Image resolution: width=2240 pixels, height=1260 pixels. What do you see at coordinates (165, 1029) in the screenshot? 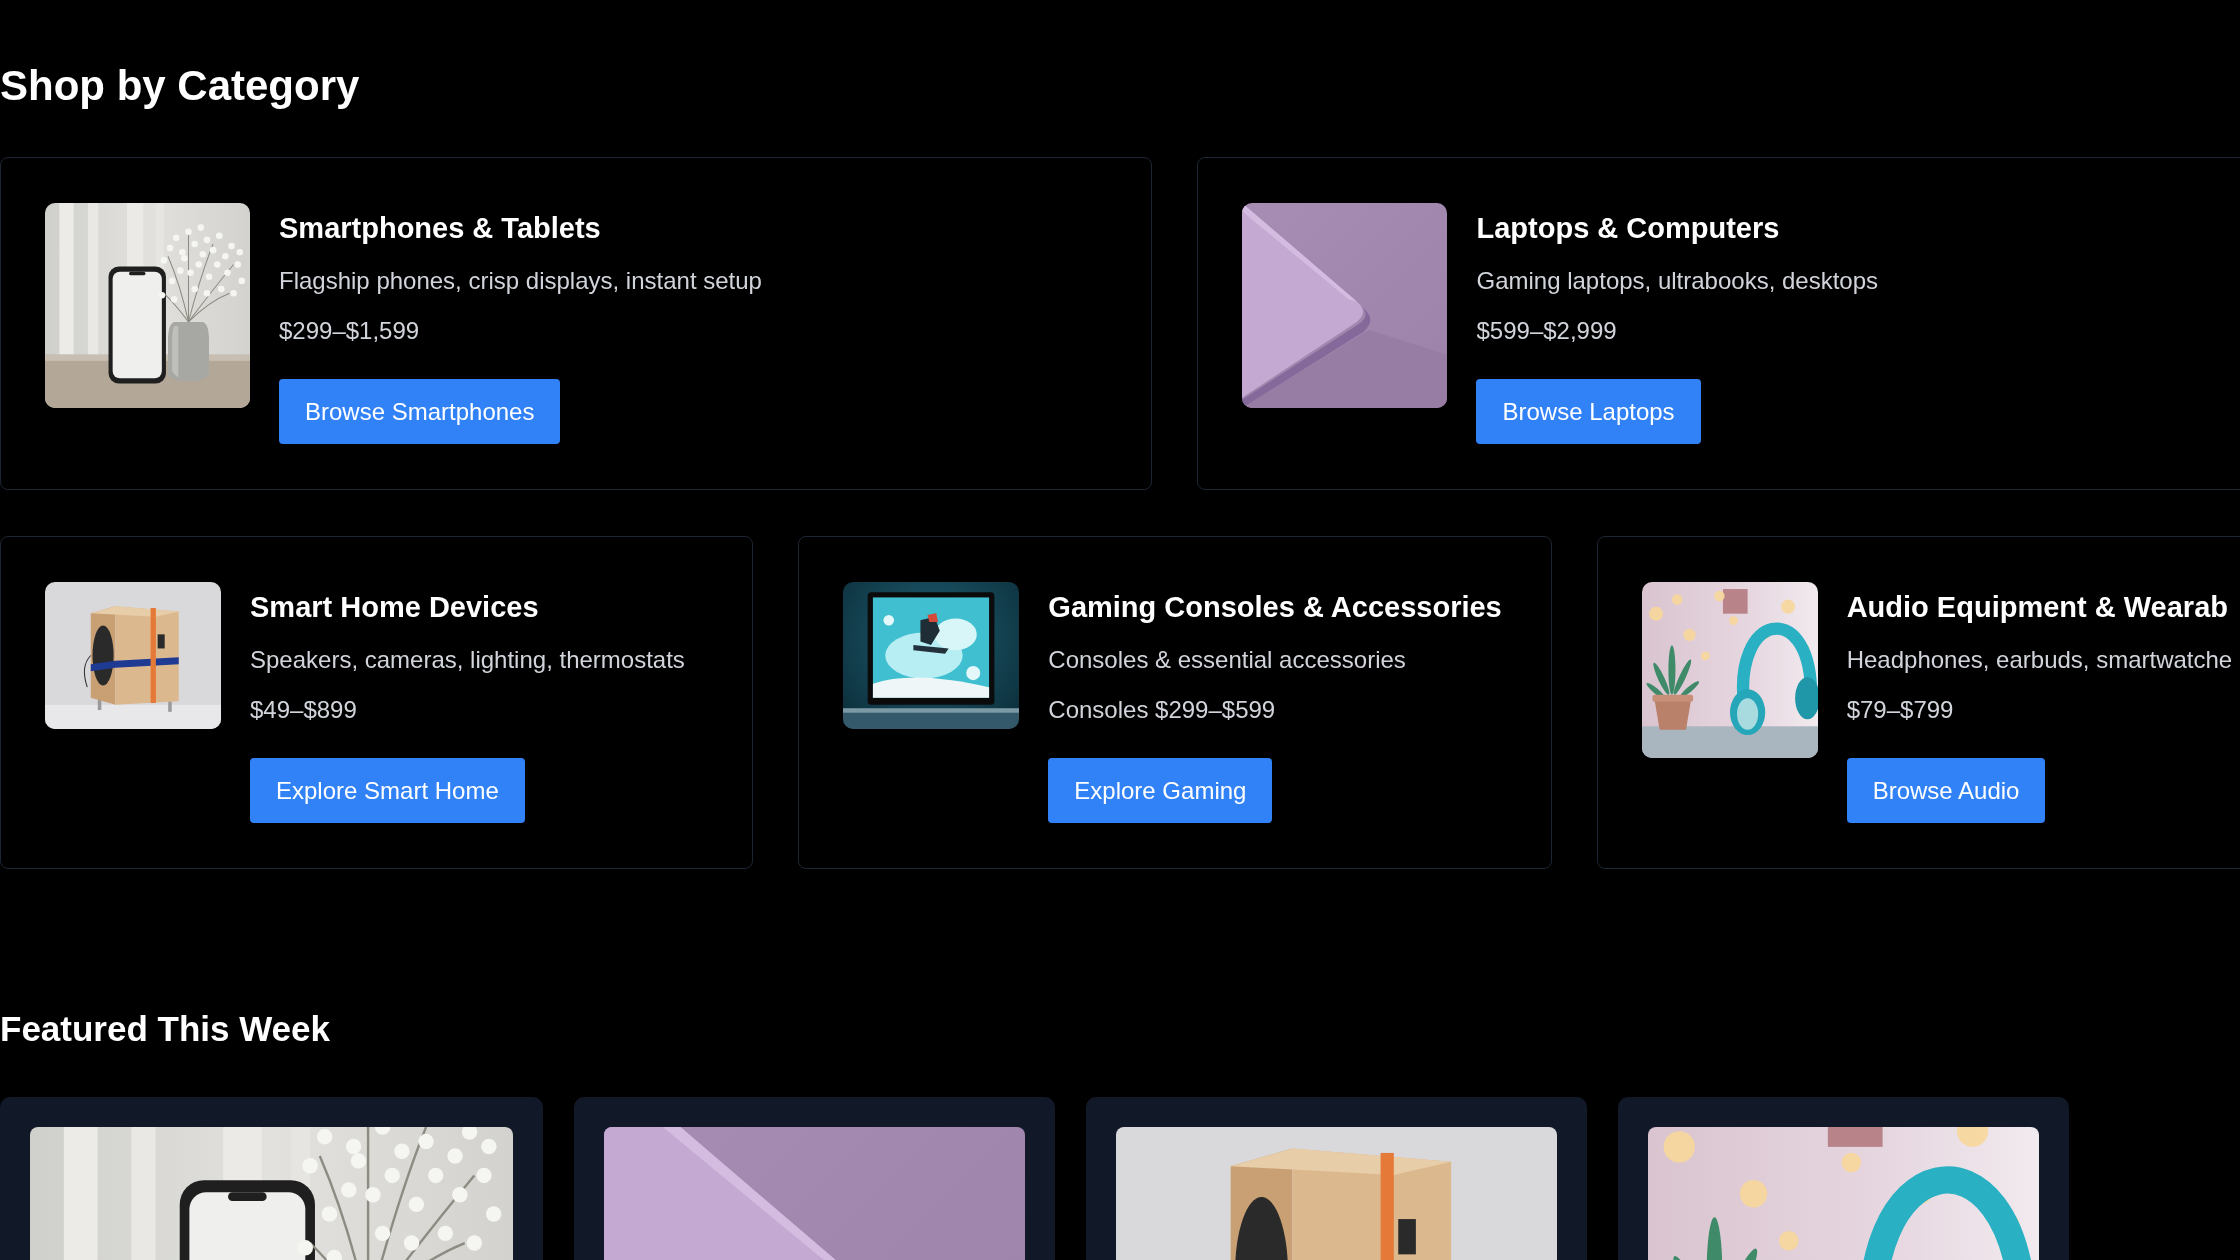
I see `section-heading: Featured This Week` at bounding box center [165, 1029].